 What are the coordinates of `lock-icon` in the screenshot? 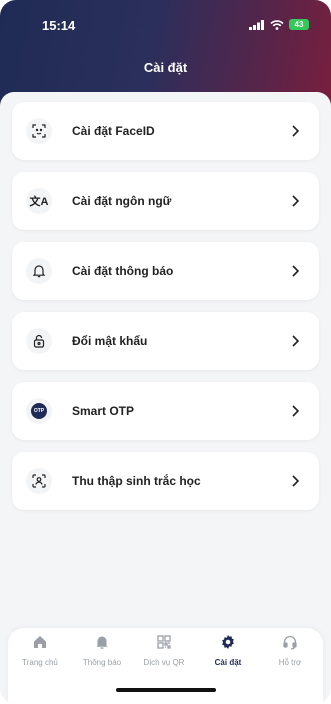 It's located at (39, 341).